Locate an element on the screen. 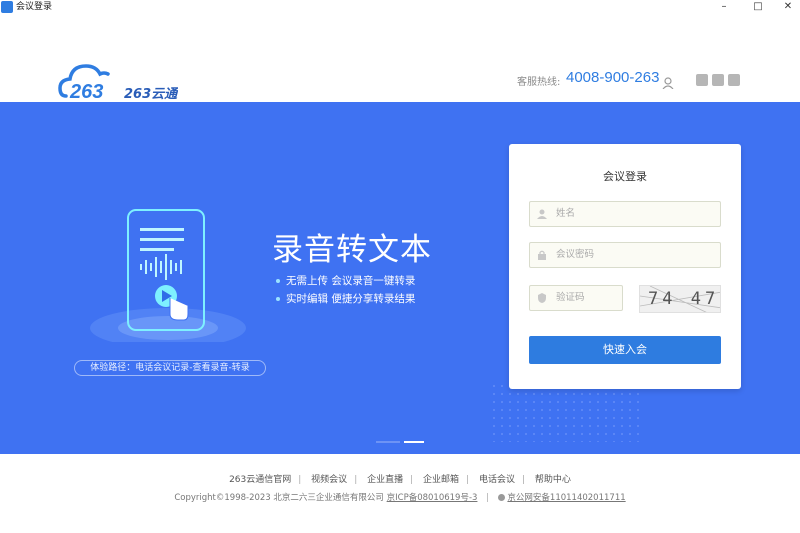  user-icon is located at coordinates (542, 214).